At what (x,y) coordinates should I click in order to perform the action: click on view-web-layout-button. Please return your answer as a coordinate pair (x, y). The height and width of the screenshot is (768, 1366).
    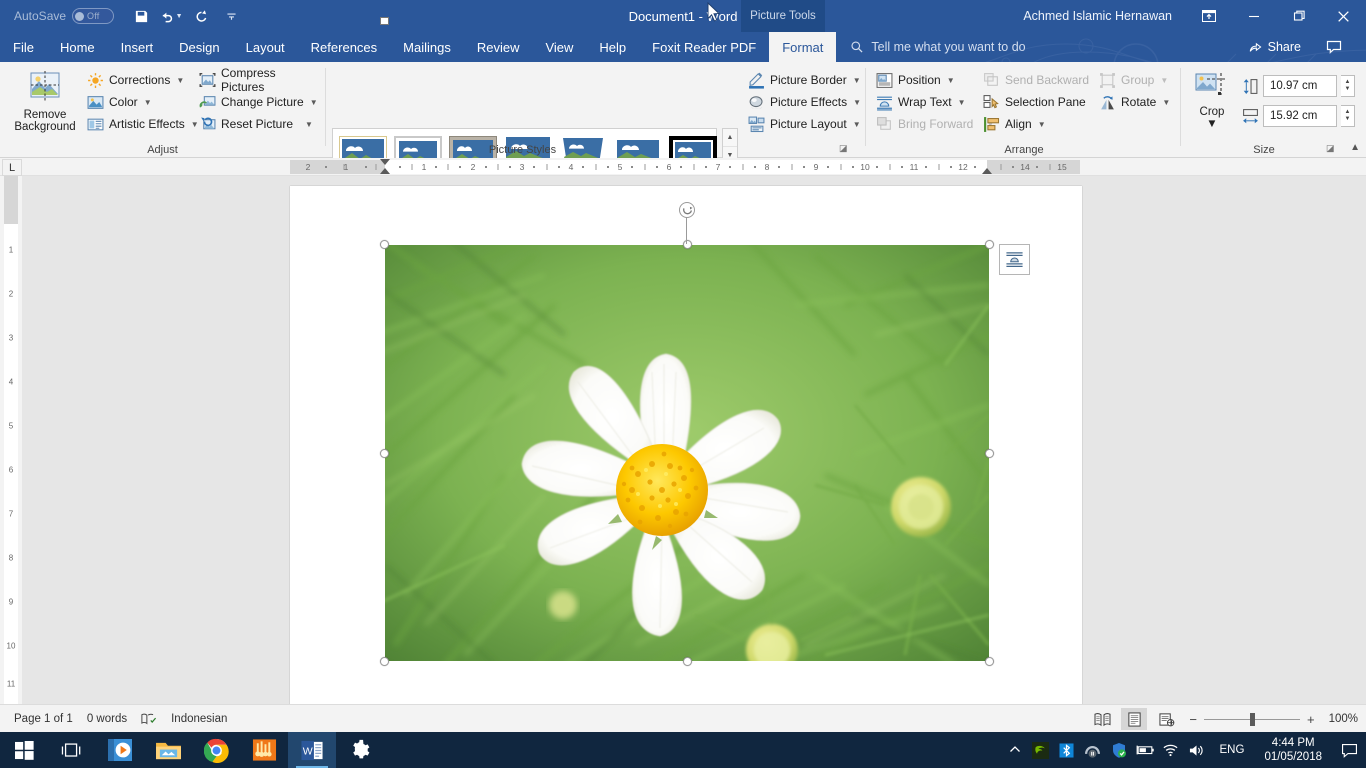
    Looking at the image, I should click on (1166, 719).